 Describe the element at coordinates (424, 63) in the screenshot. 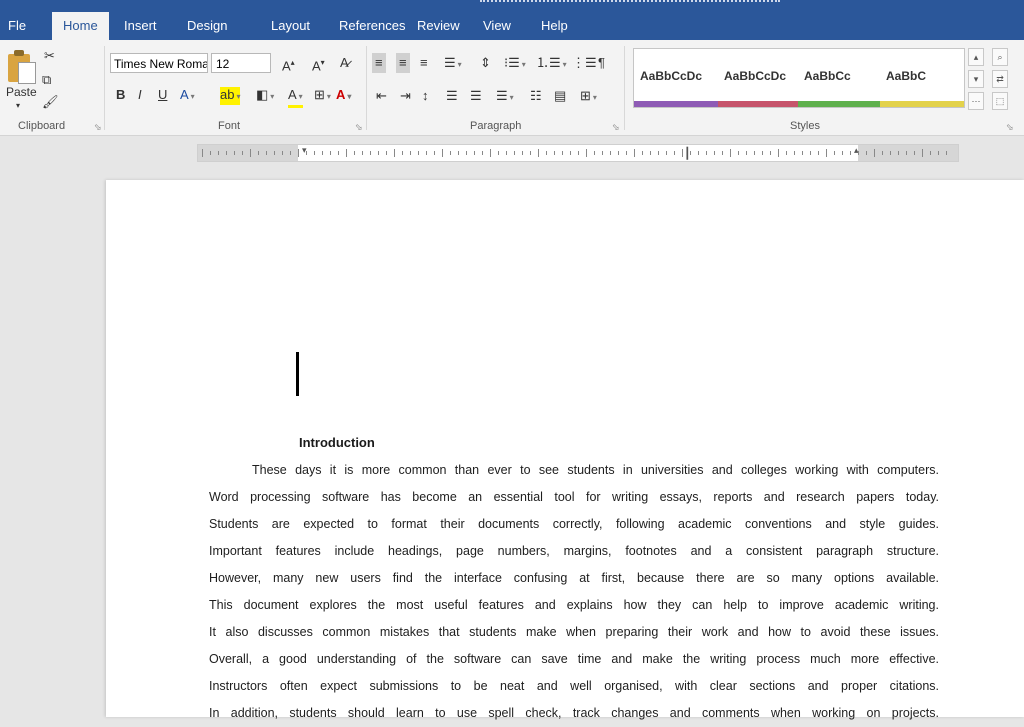

I see `align-right-icon: ≡` at that location.